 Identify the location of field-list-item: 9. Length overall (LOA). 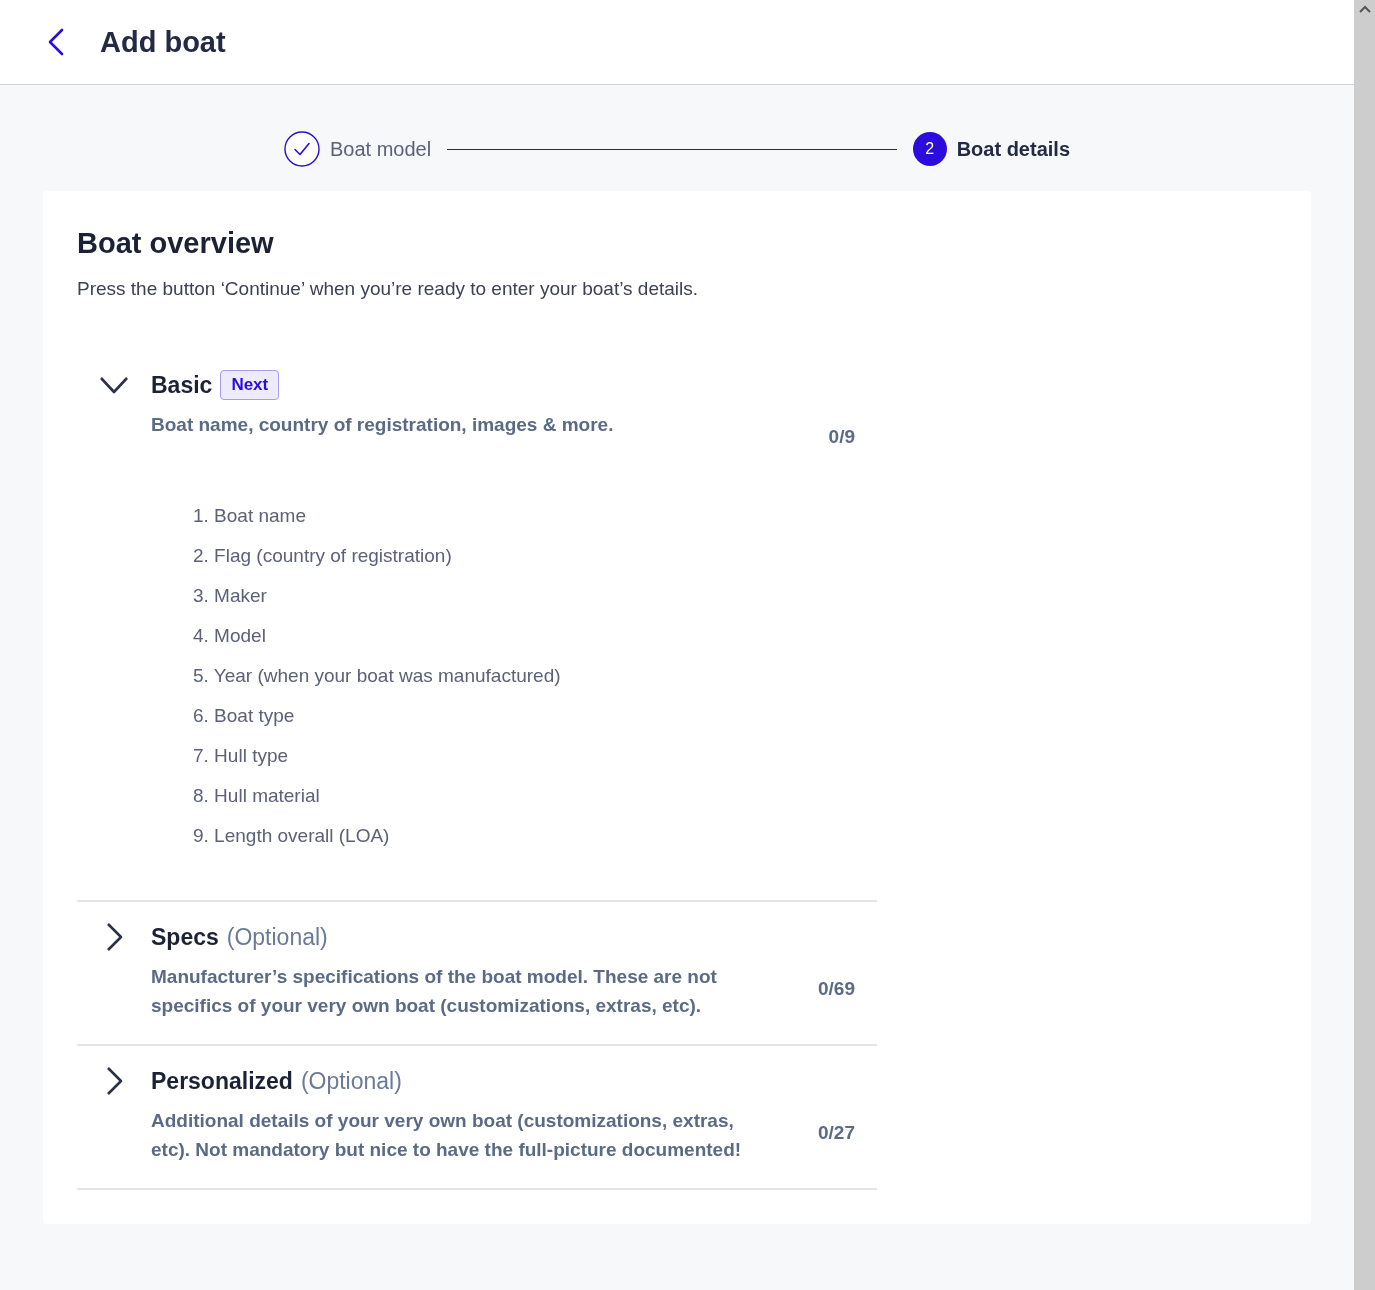
(292, 836).